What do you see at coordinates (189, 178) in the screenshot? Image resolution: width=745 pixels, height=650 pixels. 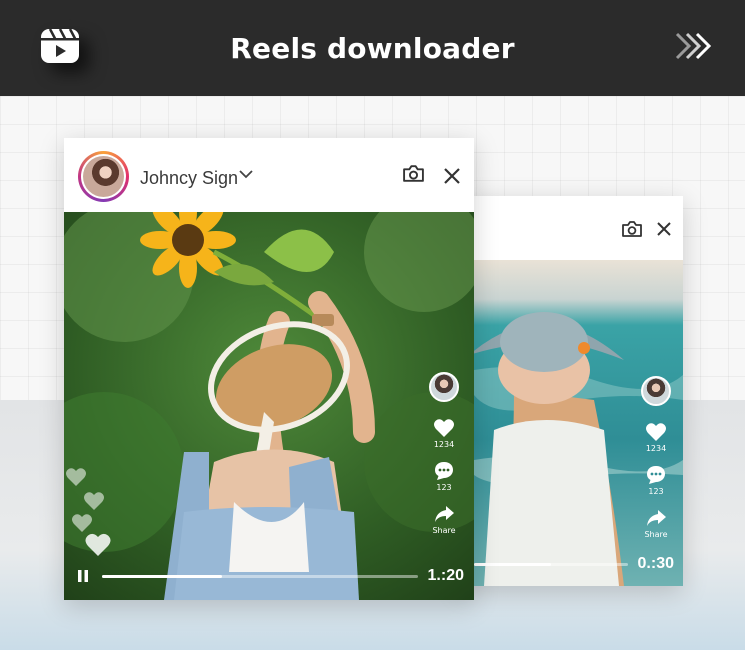 I see `username: Johncy Sign` at bounding box center [189, 178].